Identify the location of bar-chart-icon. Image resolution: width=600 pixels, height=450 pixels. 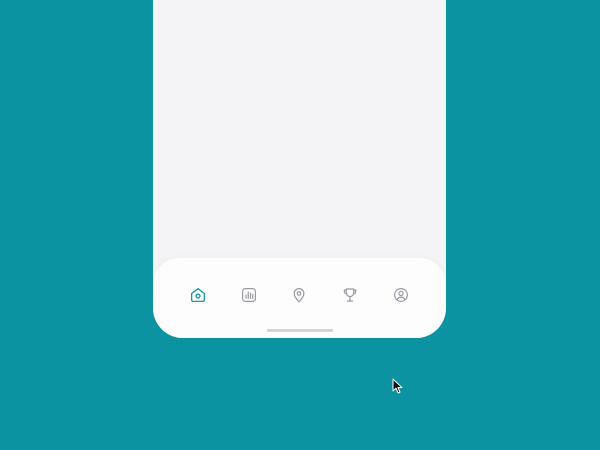
(249, 295).